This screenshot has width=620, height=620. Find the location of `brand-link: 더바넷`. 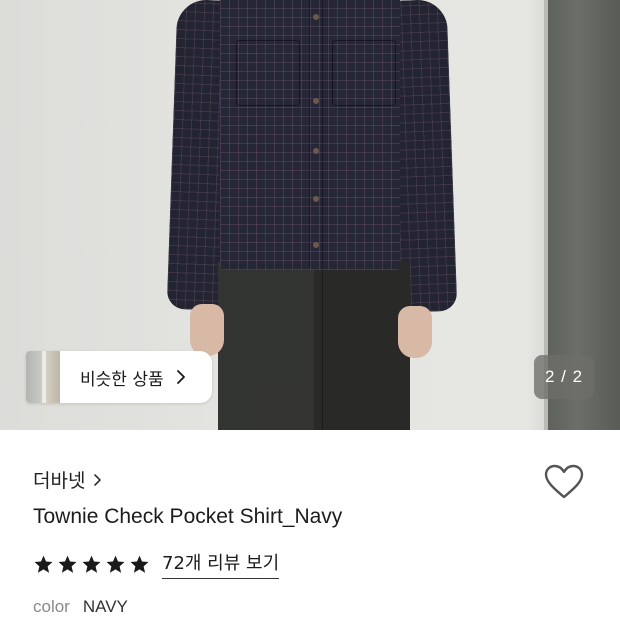

brand-link: 더바넷 is located at coordinates (68, 479).